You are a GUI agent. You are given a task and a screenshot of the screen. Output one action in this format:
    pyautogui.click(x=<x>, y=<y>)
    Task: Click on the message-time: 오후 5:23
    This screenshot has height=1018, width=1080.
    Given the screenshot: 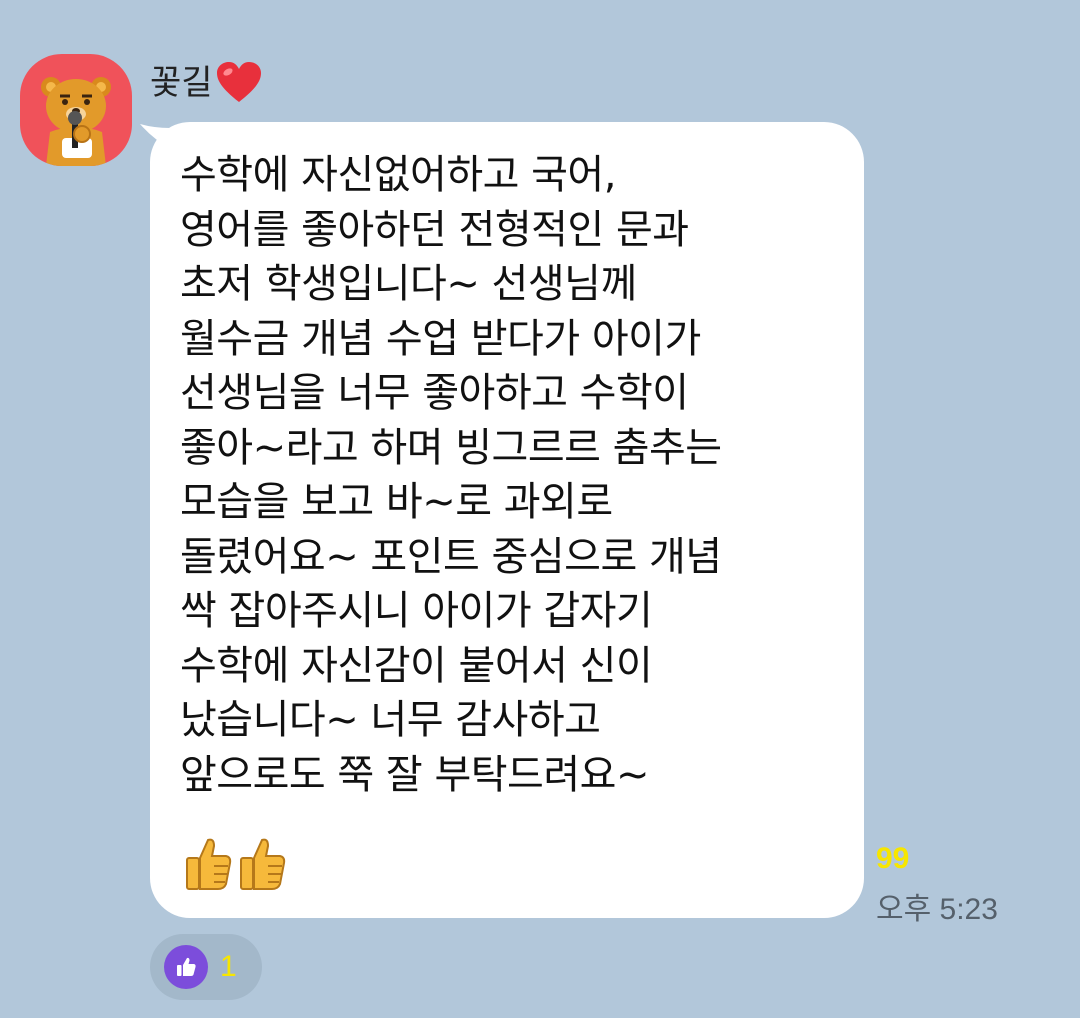 What is the action you would take?
    pyautogui.click(x=937, y=909)
    